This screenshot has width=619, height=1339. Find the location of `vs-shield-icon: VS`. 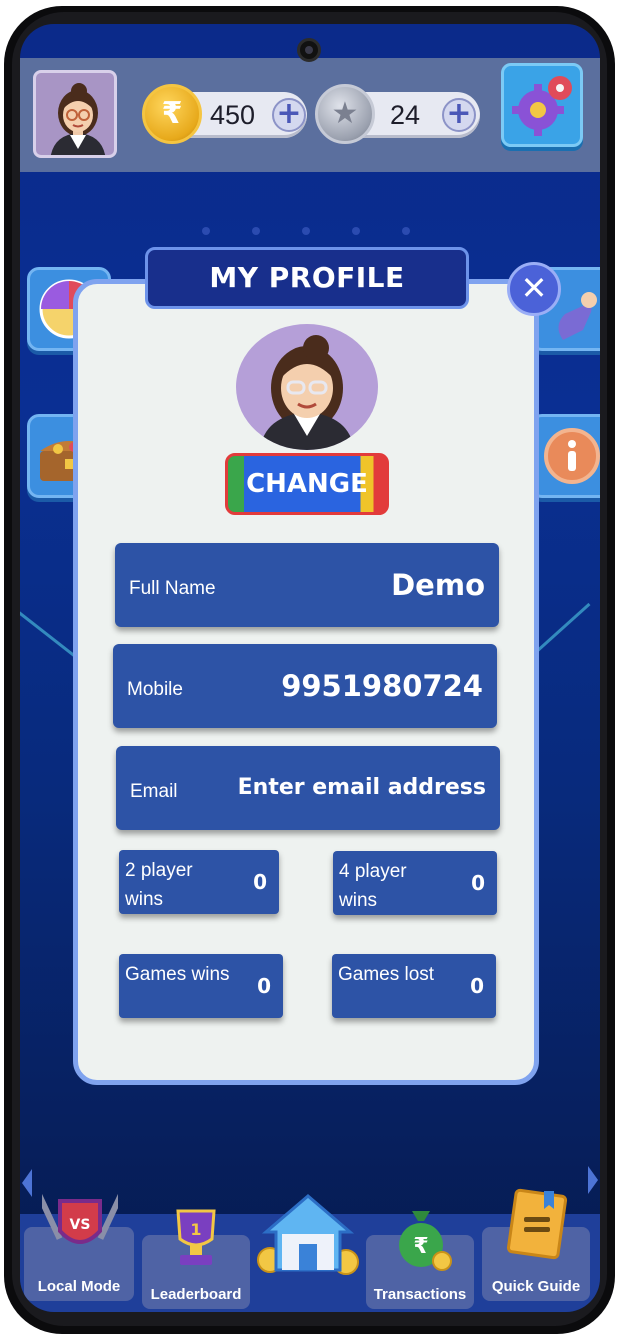

vs-shield-icon: VS is located at coordinates (80, 1218).